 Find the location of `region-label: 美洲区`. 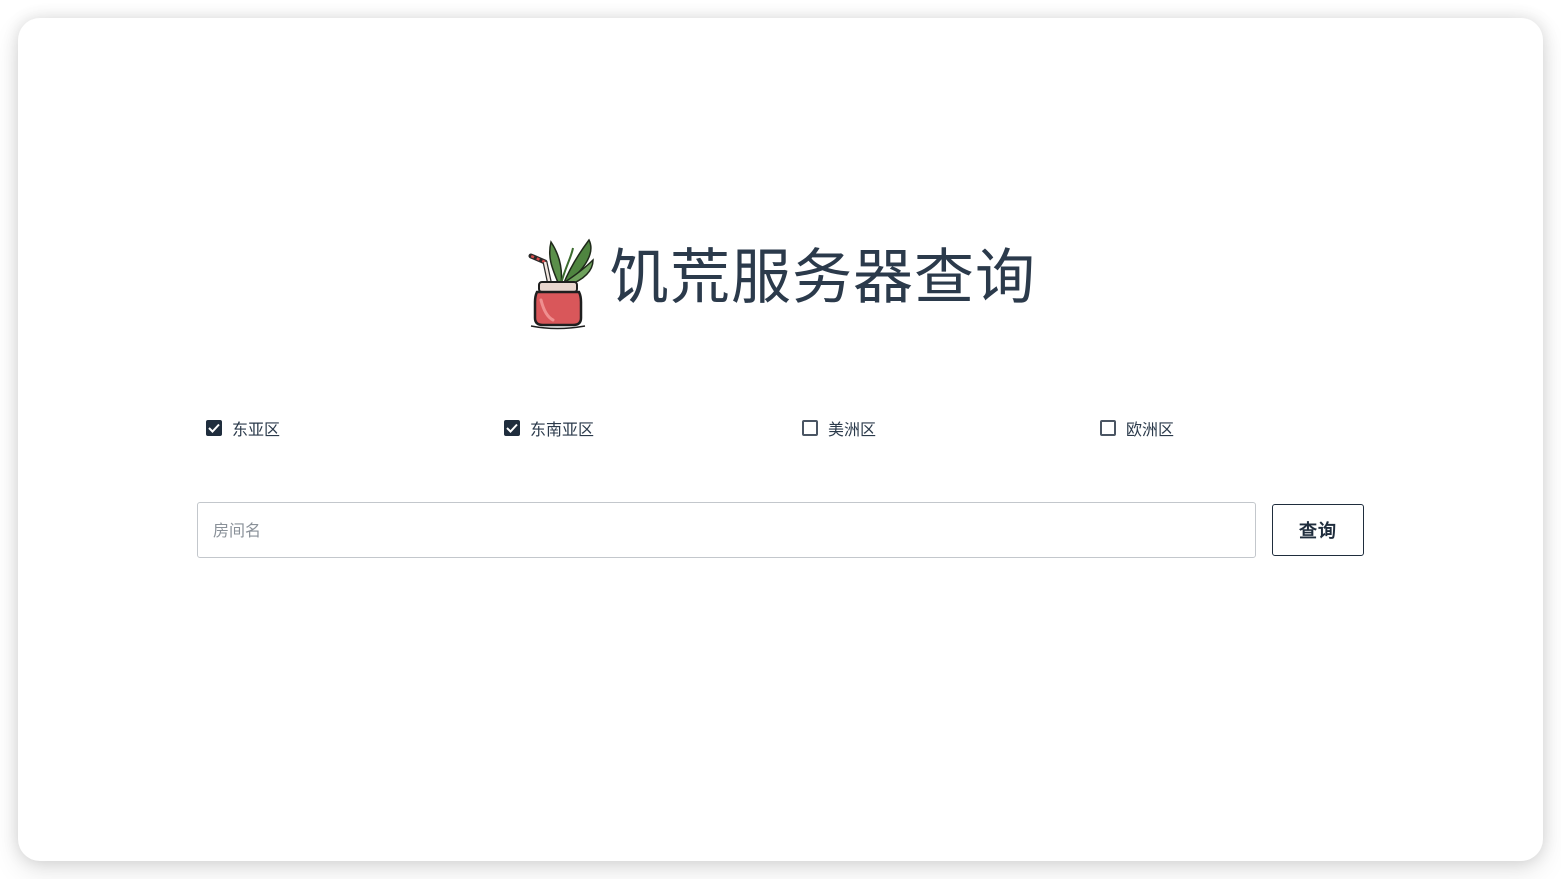

region-label: 美洲区 is located at coordinates (852, 429).